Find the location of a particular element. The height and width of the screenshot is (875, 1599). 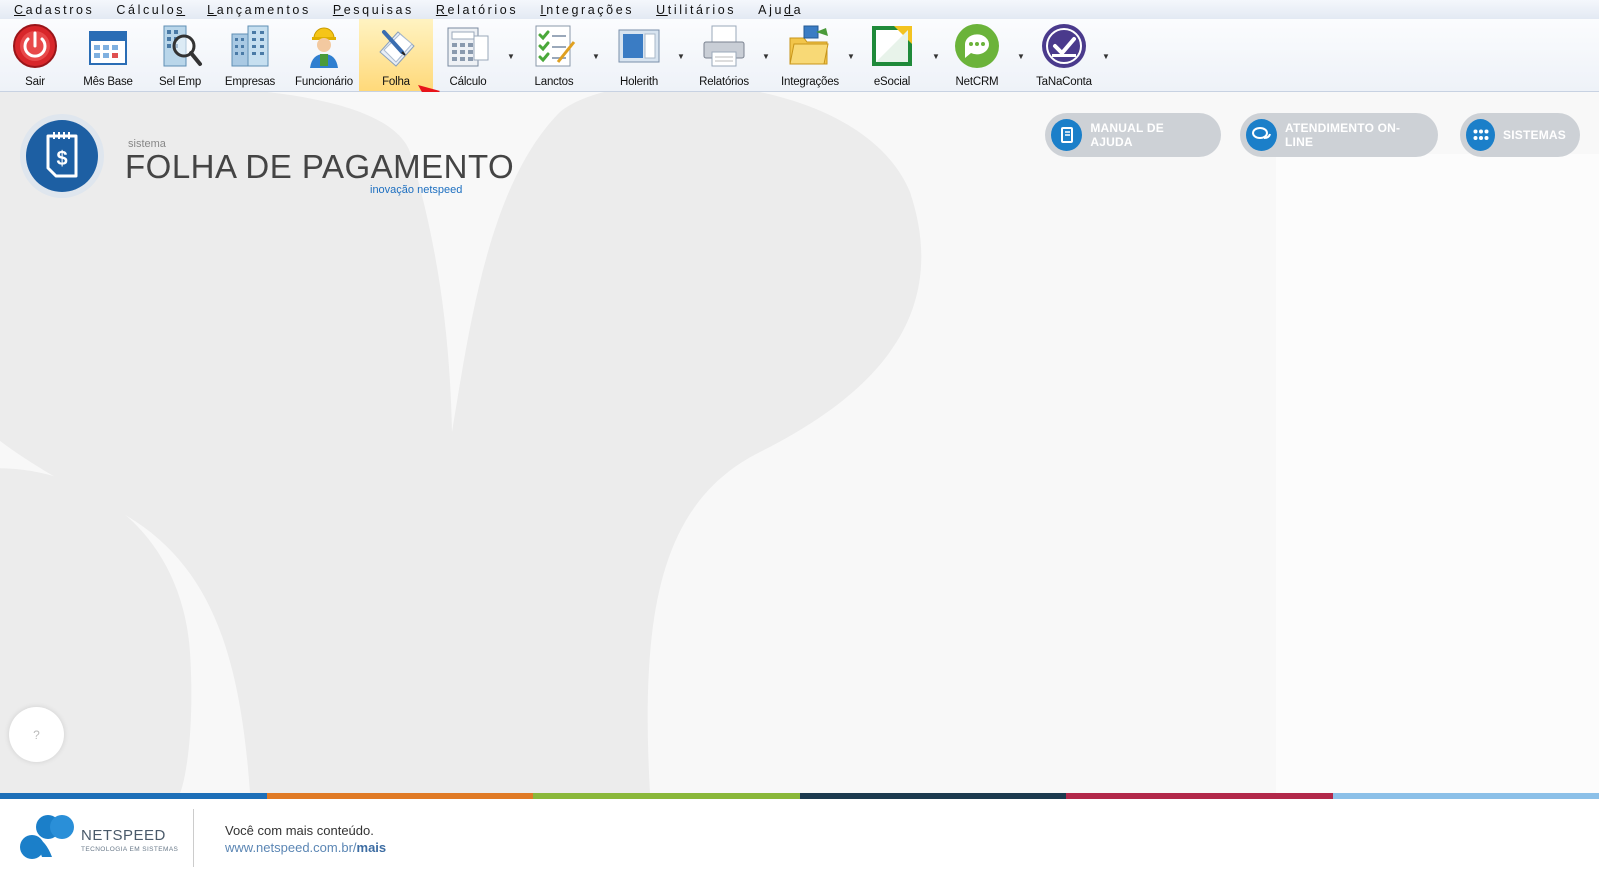

grid-dots-icon is located at coordinates (1481, 135).